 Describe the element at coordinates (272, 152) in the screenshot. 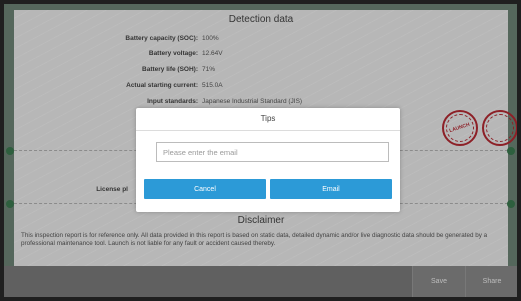

I see `email-input` at that location.